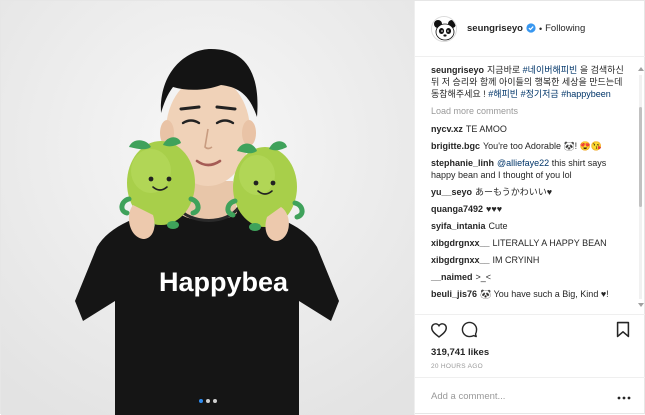  What do you see at coordinates (486, 129) in the screenshot?
I see `comment-text: TE AMOO` at bounding box center [486, 129].